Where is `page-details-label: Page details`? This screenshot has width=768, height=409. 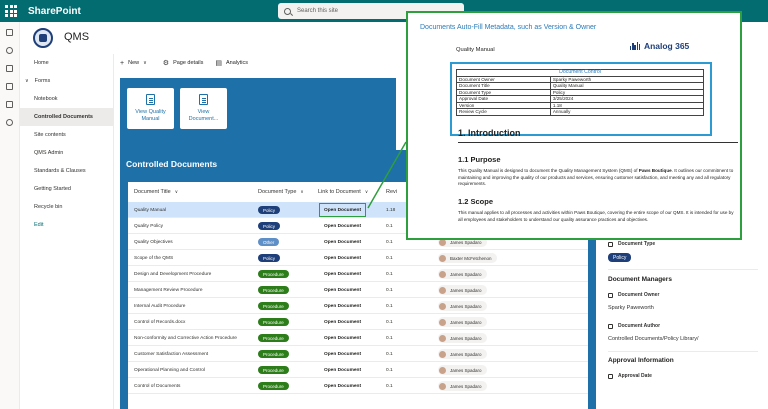 page-details-label: Page details is located at coordinates (188, 63).